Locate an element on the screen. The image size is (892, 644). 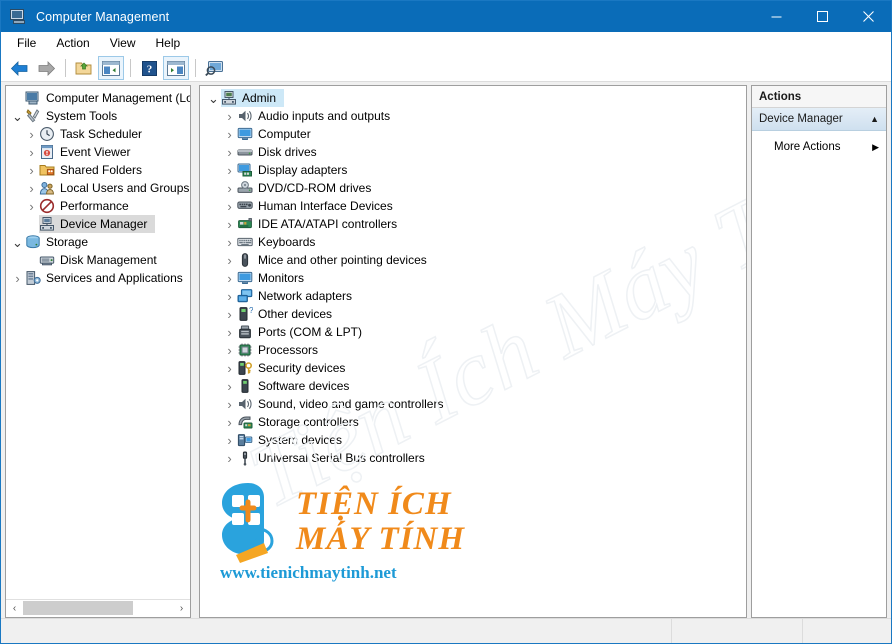
tree-item: › Computer is located at coordinates (473, 134).